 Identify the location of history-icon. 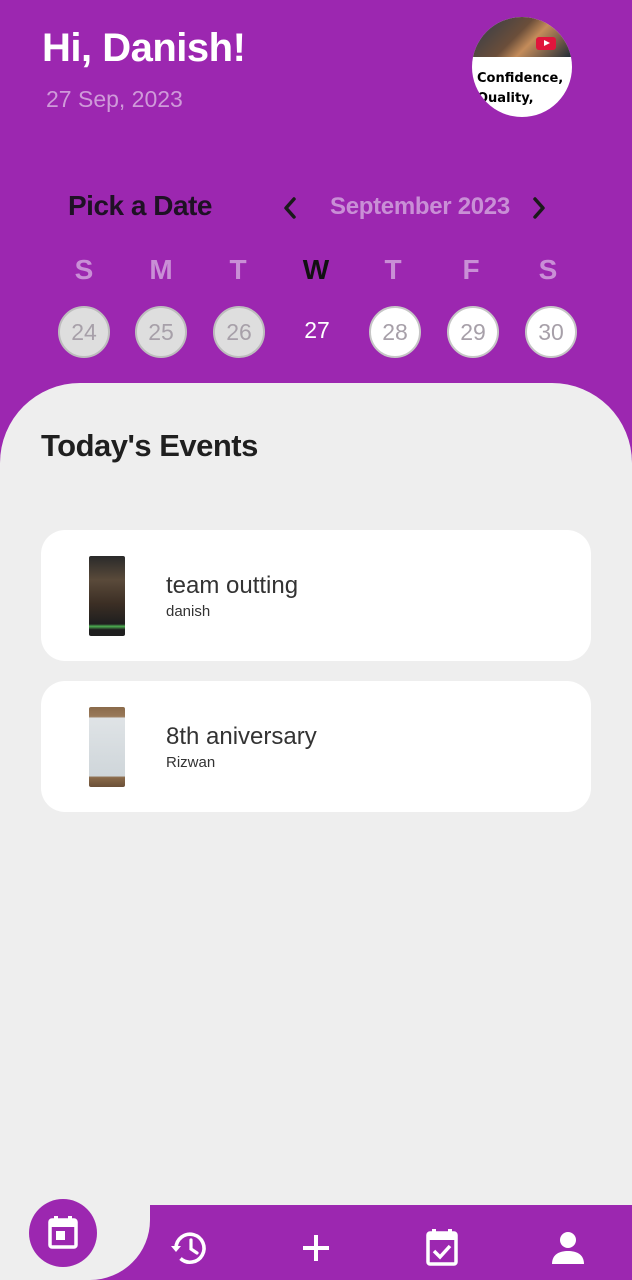
(190, 1248).